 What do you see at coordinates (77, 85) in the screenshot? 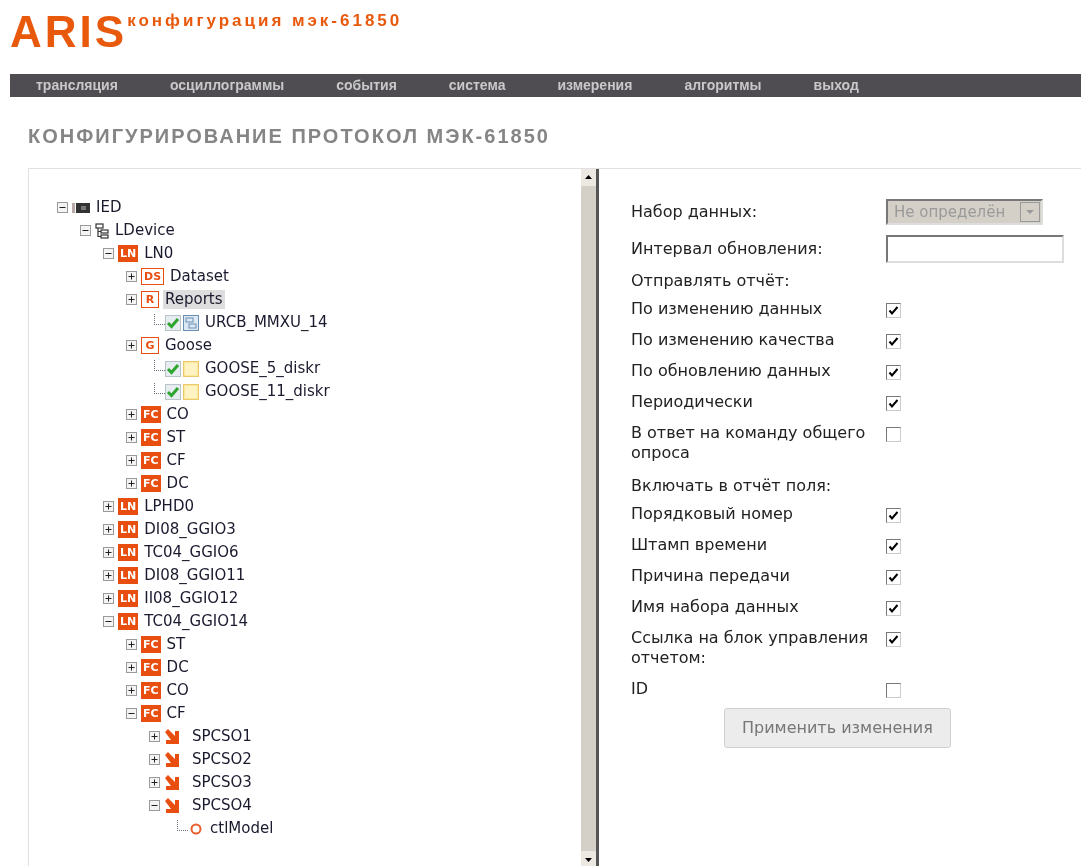
I see `nav-link: трансляция` at bounding box center [77, 85].